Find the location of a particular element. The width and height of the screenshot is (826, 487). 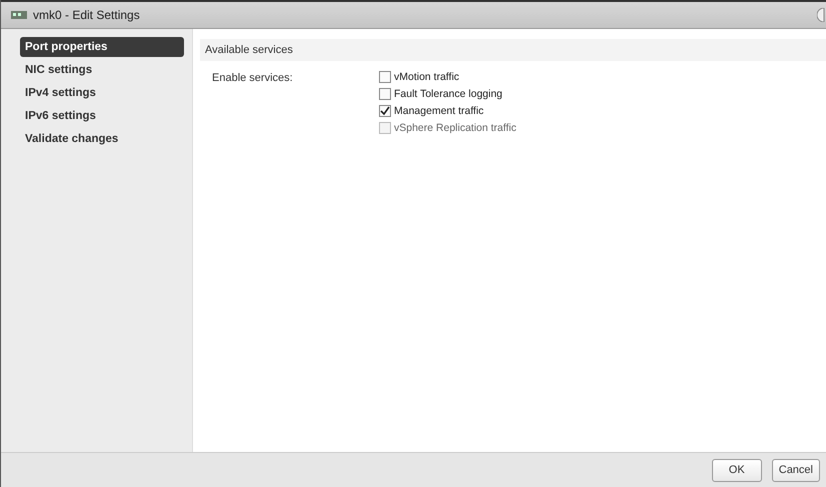

sidebar-item: IPv4 settings is located at coordinates (102, 93).